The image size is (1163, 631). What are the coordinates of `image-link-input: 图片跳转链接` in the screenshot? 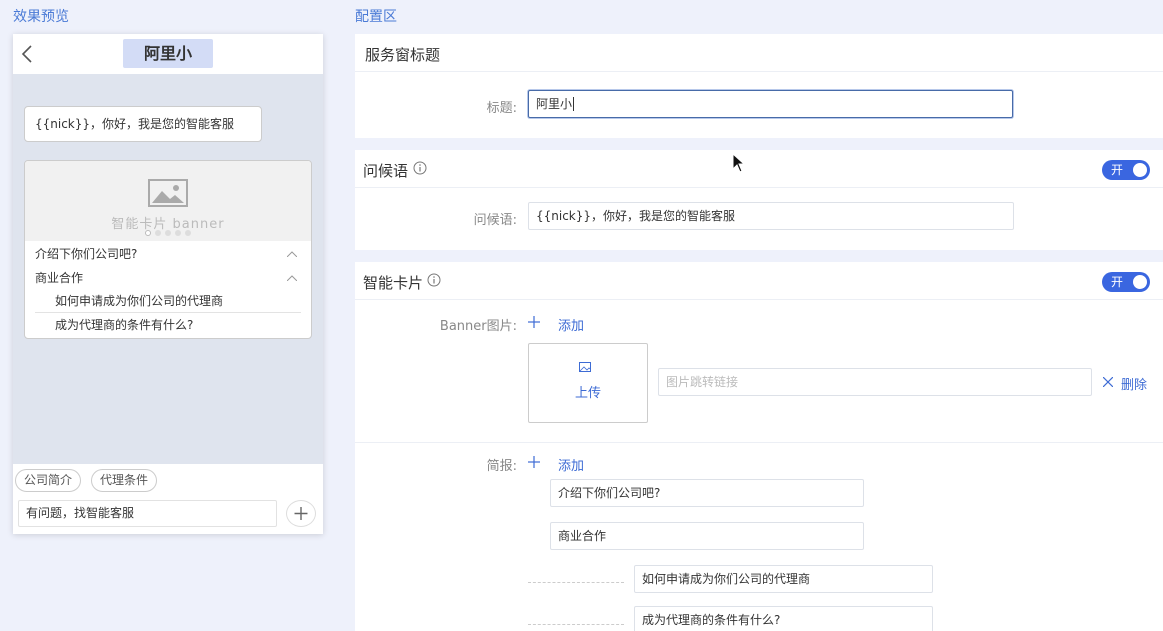 It's located at (875, 382).